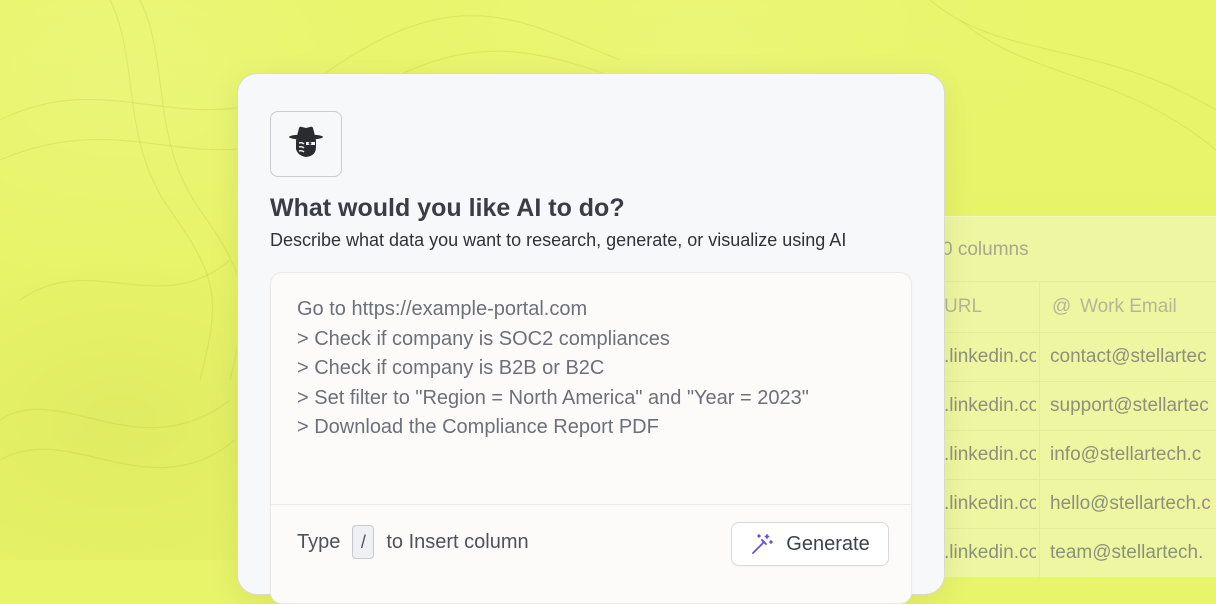  I want to click on table-row: .linkedin.co contact@stellartec, so click(1058, 357).